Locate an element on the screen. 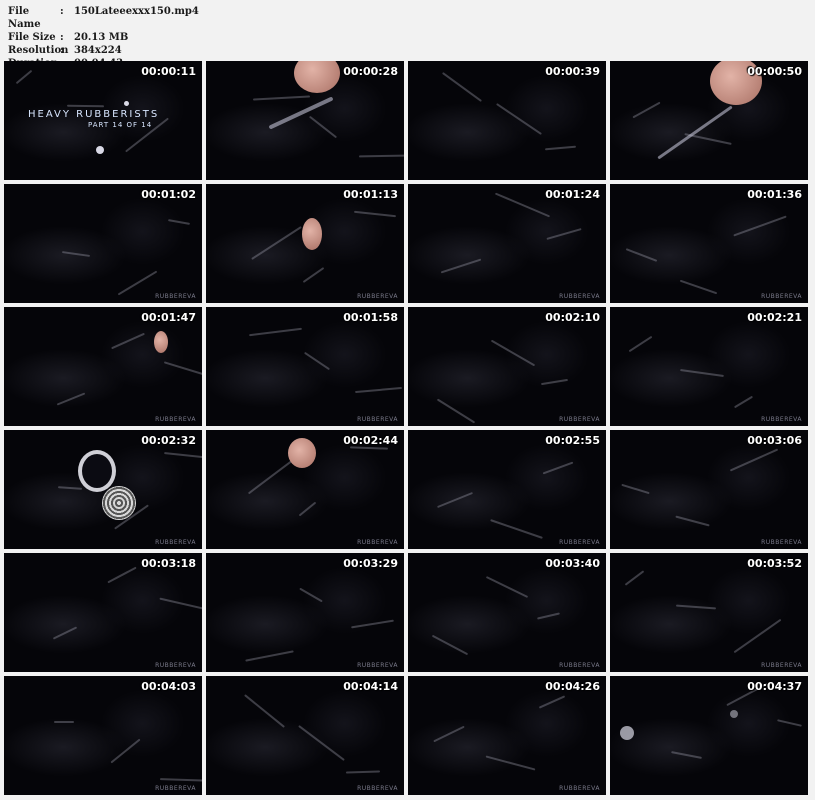  thumbnail-frame: 00:02:10 RUBBEREVA is located at coordinates (507, 366).